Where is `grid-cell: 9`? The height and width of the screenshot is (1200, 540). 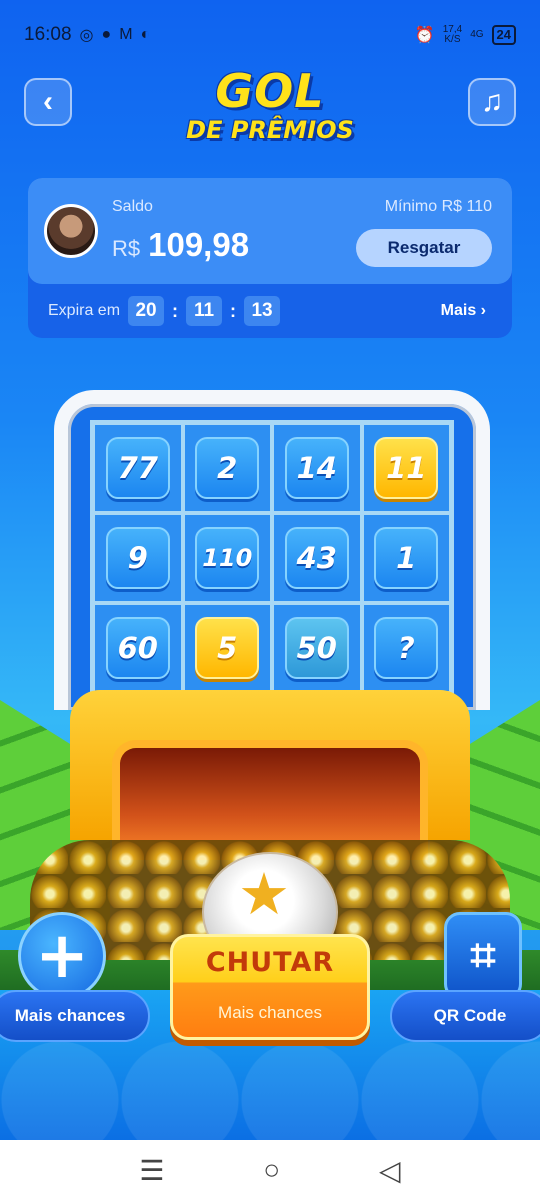 grid-cell: 9 is located at coordinates (138, 558).